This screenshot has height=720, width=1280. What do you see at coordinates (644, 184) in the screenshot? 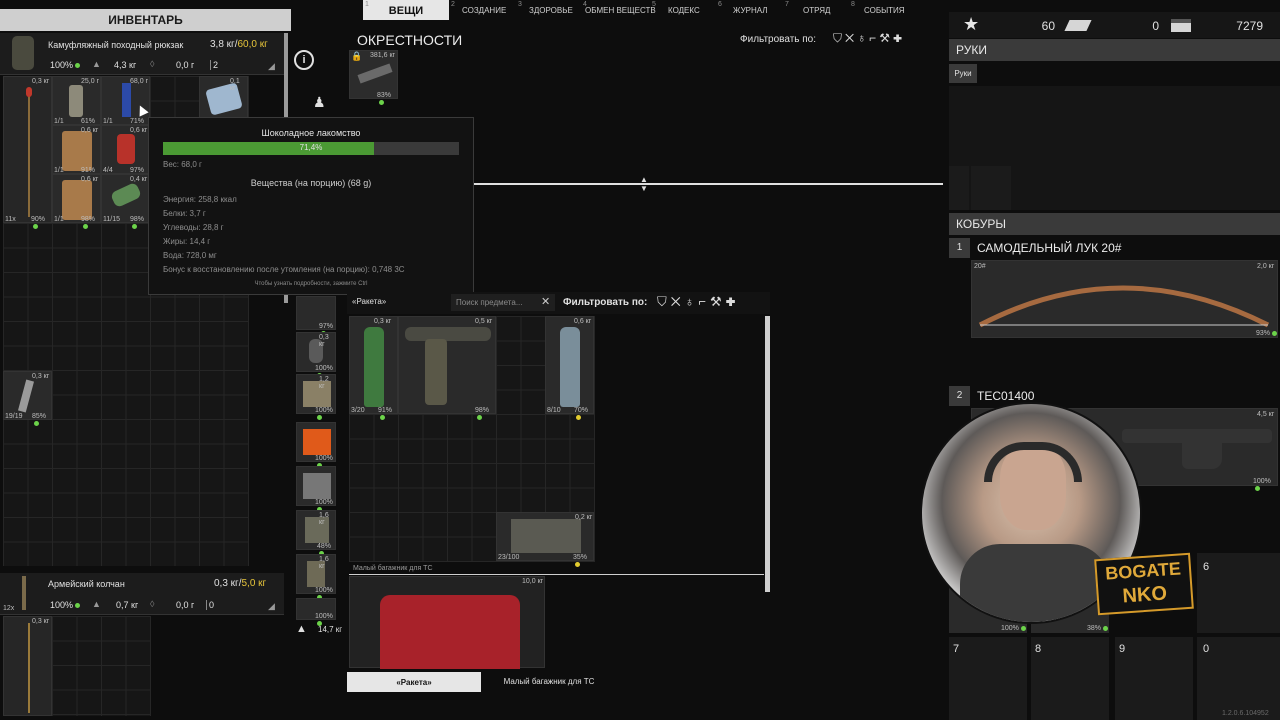
I see `splitter-handle: ▲ ▼` at bounding box center [644, 184].